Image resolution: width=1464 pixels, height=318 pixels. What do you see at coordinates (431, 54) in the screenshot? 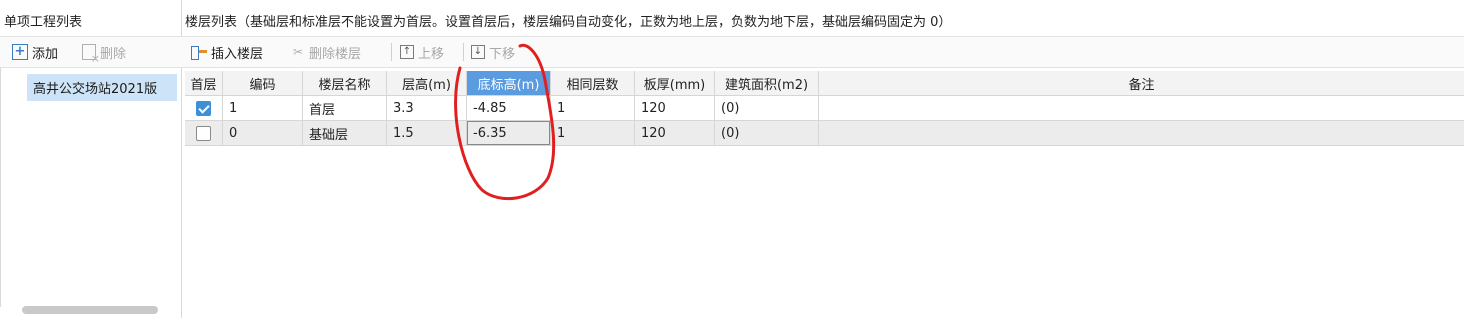
I see `move-up-label: 上移` at bounding box center [431, 54].